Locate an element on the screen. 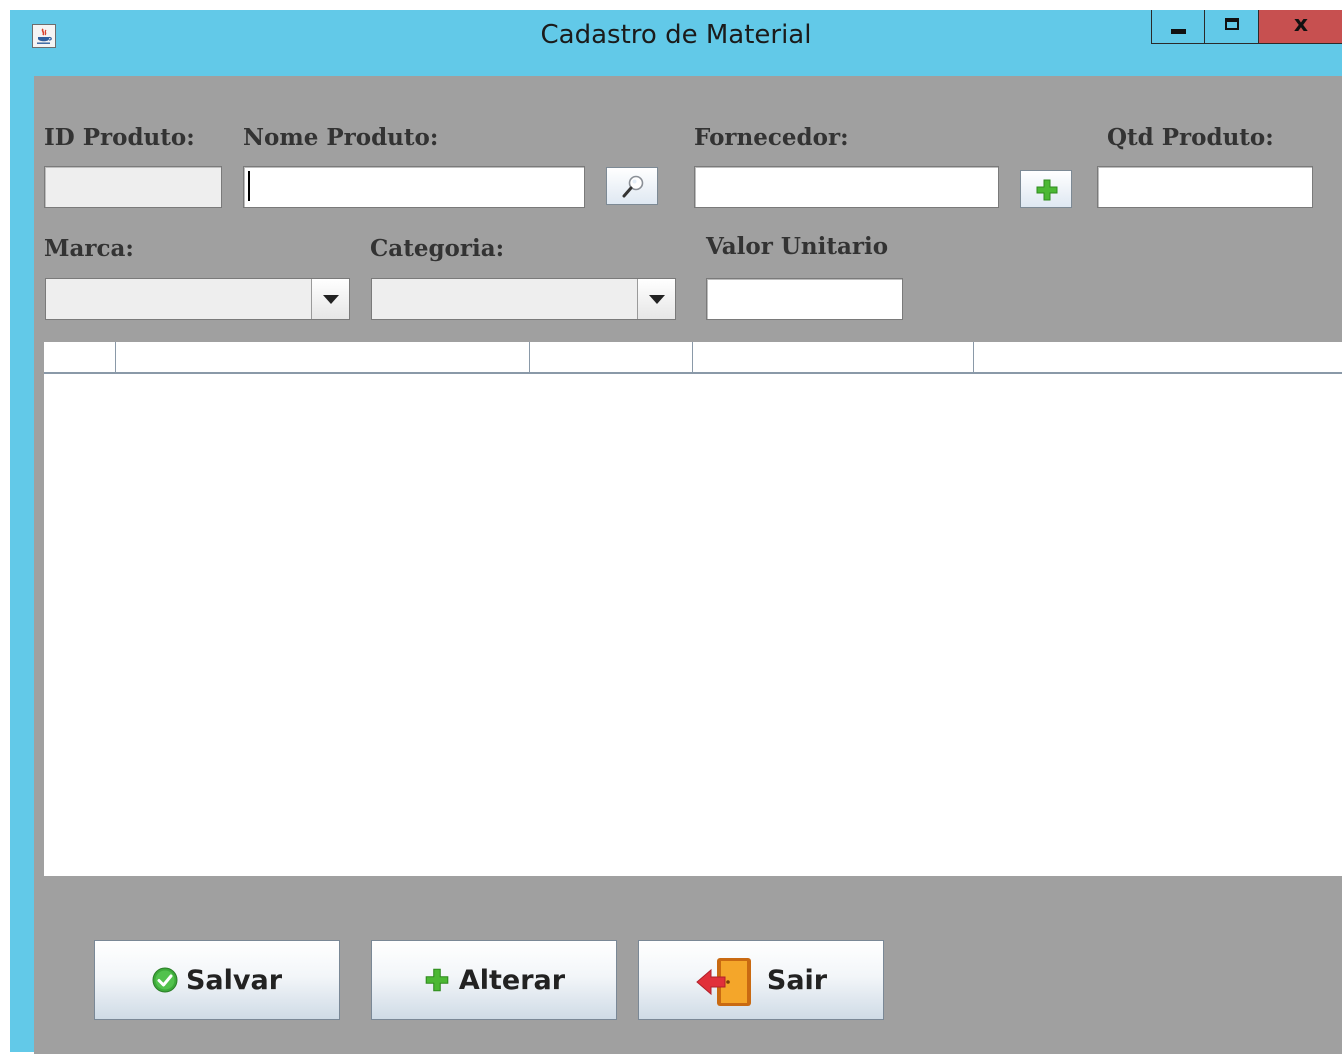 The height and width of the screenshot is (1054, 1342). text-cursor is located at coordinates (249, 186).